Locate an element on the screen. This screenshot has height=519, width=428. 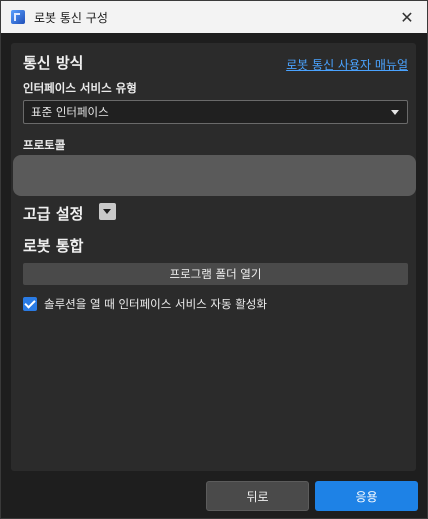
robot-integration-title: 로봇 통합 is located at coordinates (53, 246).